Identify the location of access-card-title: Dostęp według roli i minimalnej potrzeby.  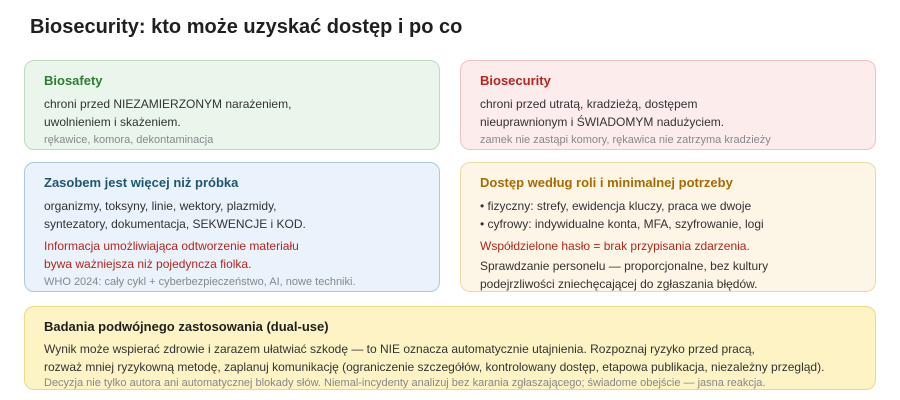
(606, 182).